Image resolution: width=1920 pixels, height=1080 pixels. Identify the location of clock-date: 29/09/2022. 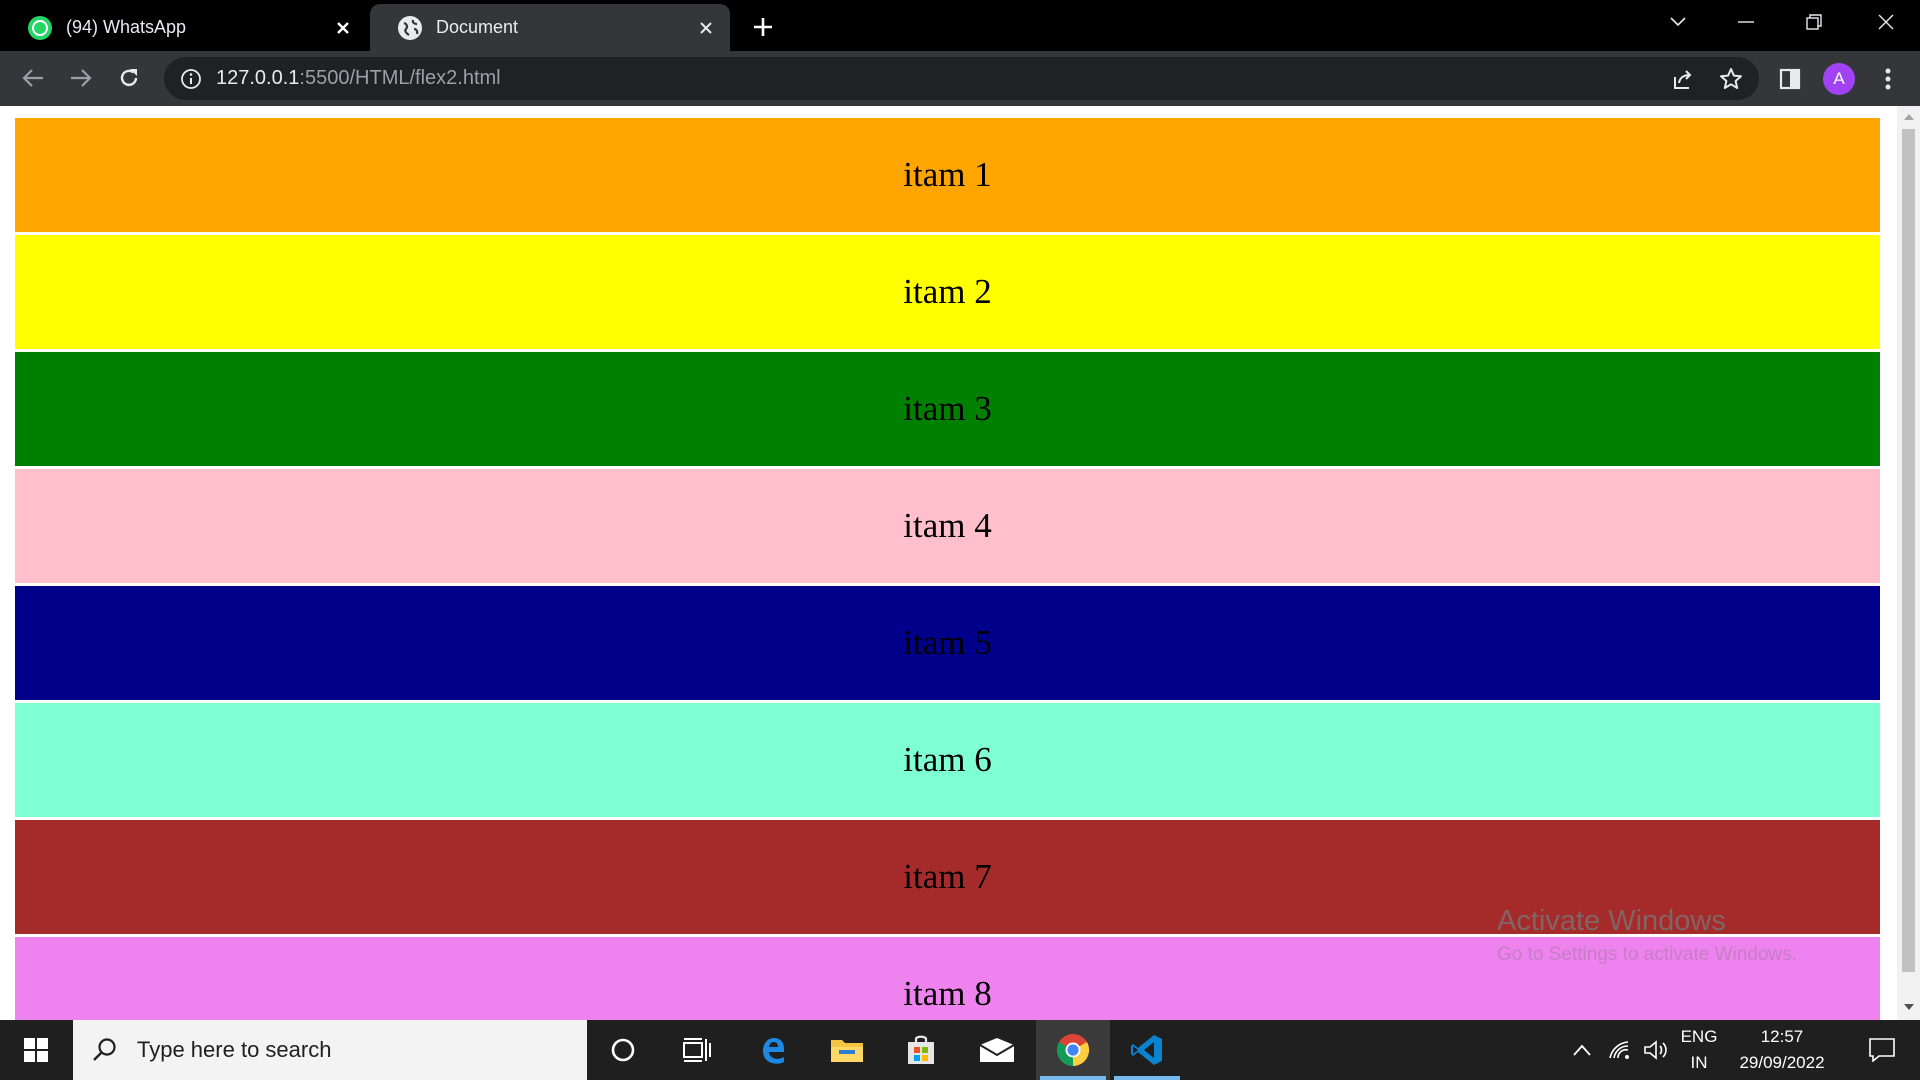
(1782, 1062).